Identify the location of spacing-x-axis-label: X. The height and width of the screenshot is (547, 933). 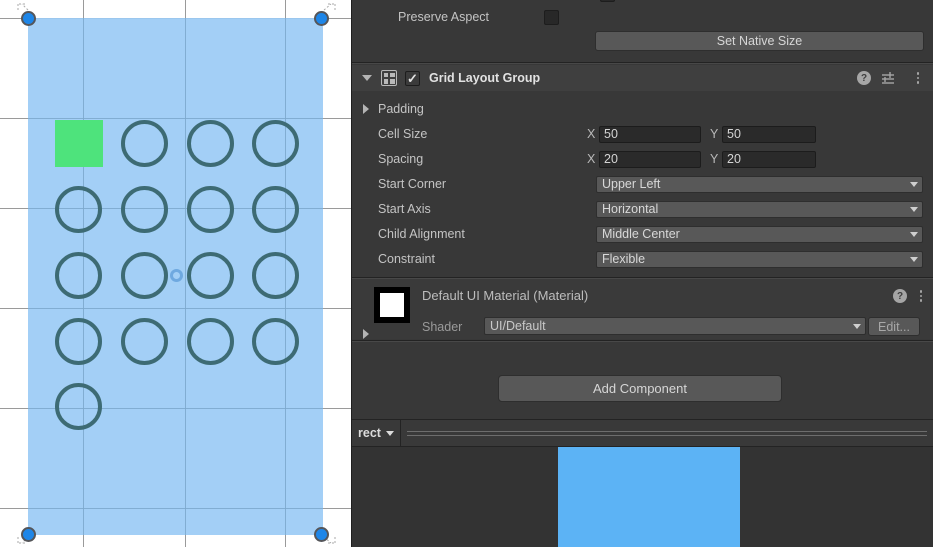
(591, 159).